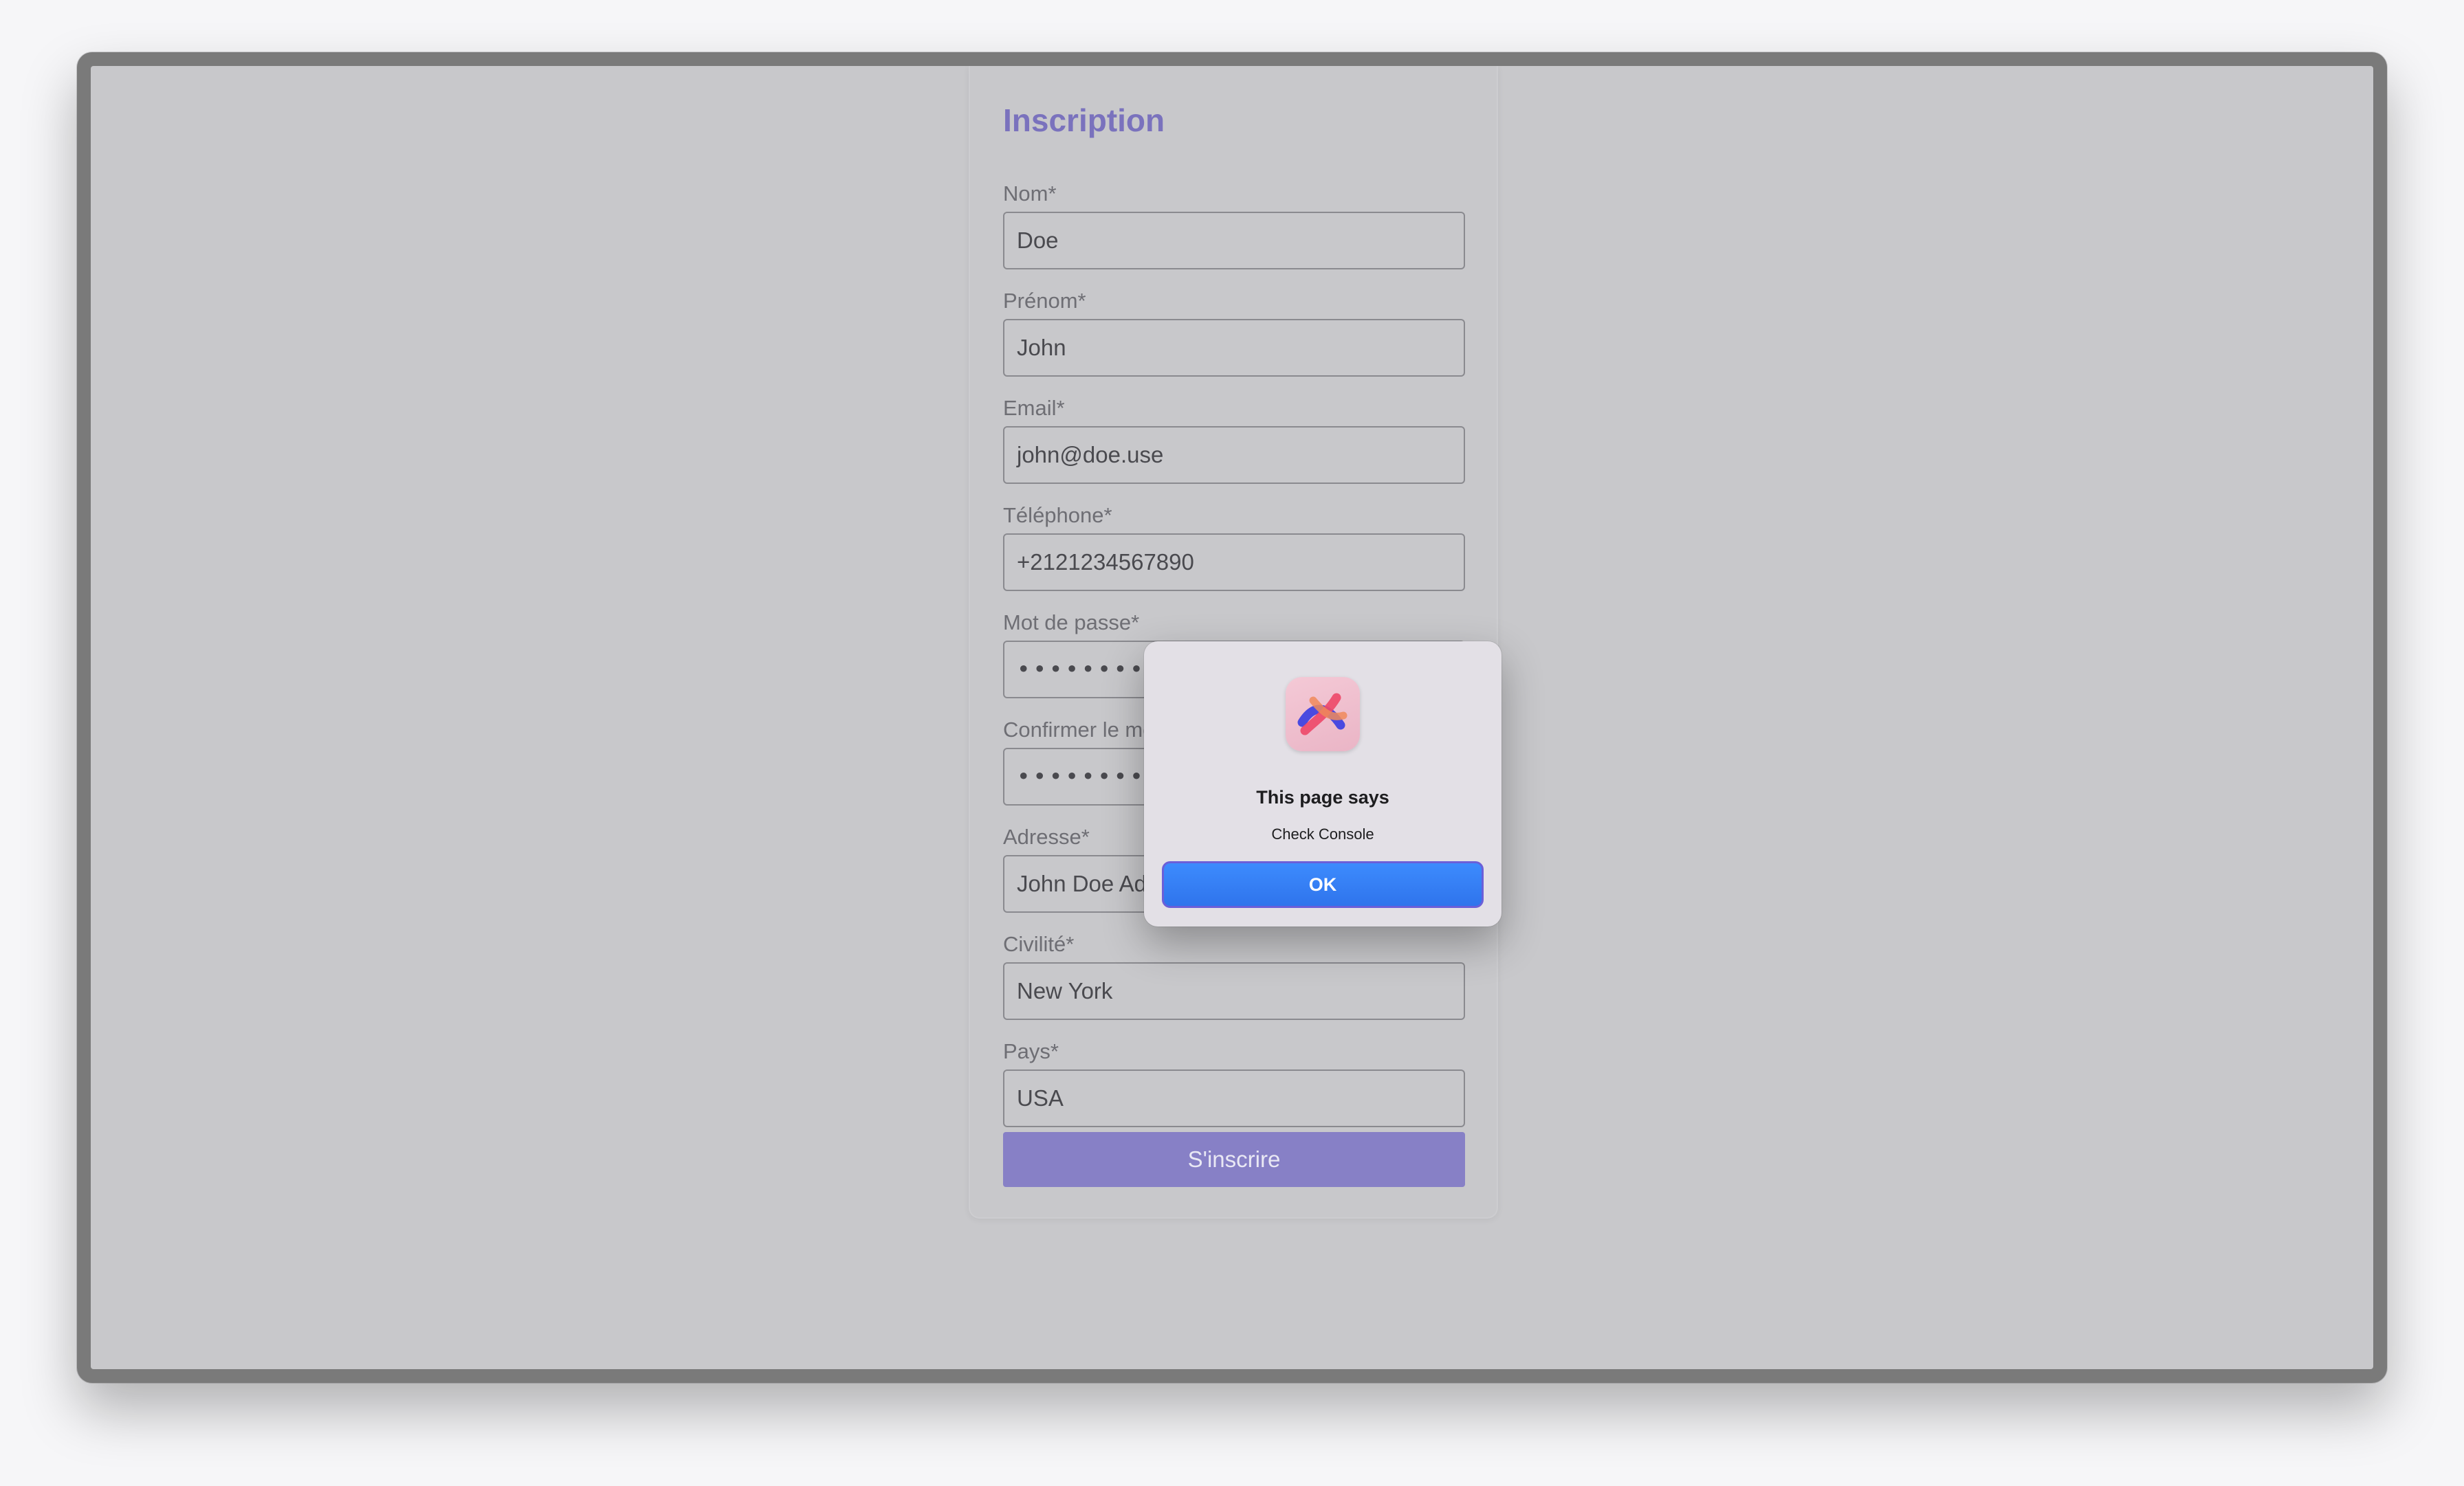 The image size is (2464, 1486). What do you see at coordinates (1322, 797) in the screenshot?
I see `dialog-title: This page says` at bounding box center [1322, 797].